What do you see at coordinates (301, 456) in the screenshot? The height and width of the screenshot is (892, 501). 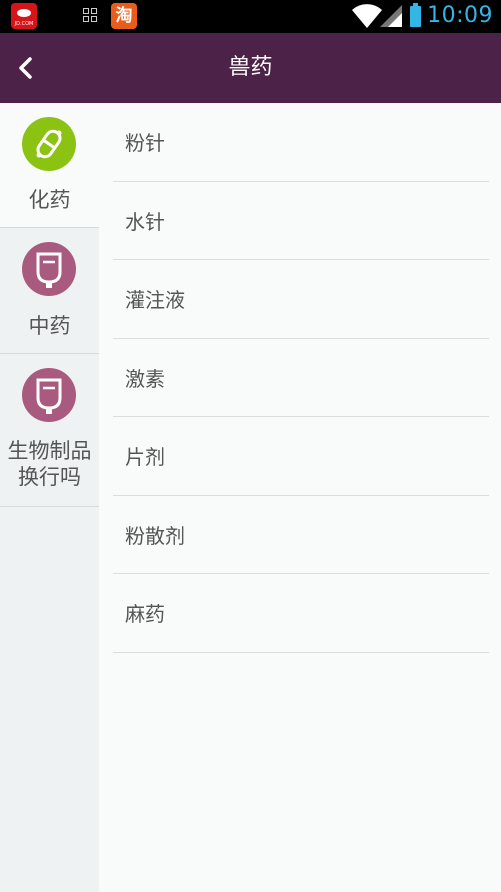 I see `list-item: 片剂` at bounding box center [301, 456].